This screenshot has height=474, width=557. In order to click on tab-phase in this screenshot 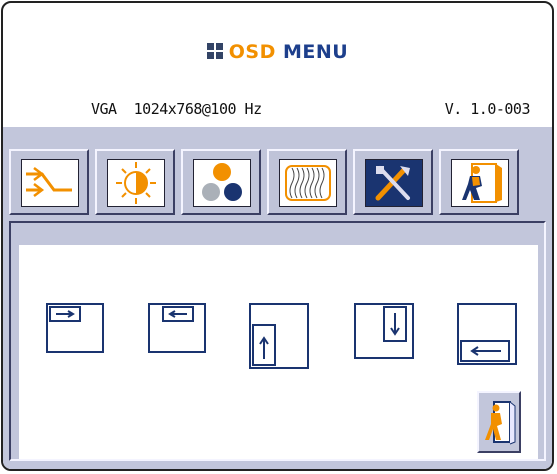, I will do `click(307, 182)`.